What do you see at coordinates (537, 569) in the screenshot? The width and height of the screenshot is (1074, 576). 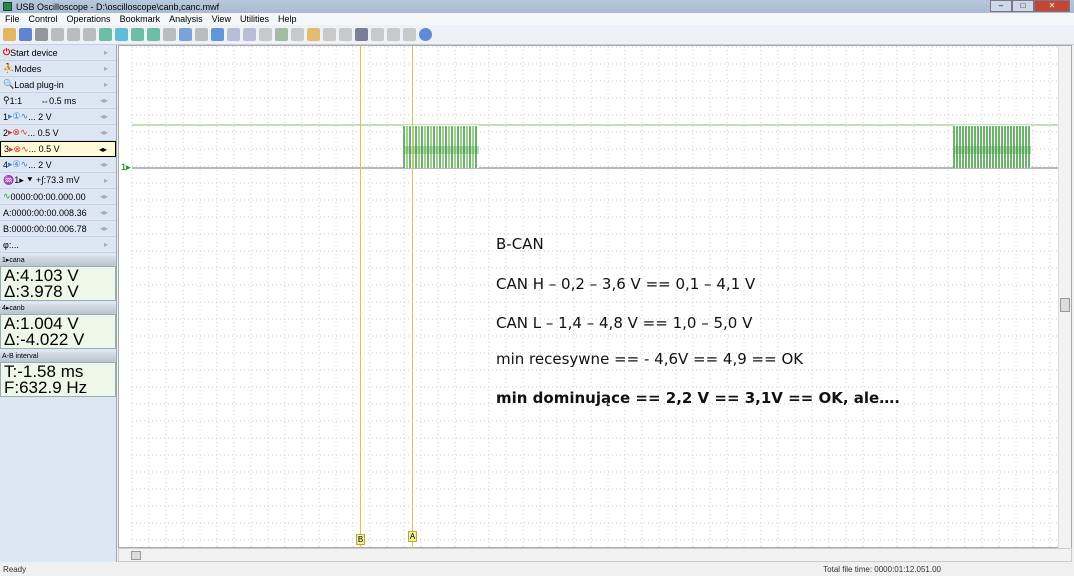 I see `status-bar: Ready Total file time: 0000:01:12.051.00` at bounding box center [537, 569].